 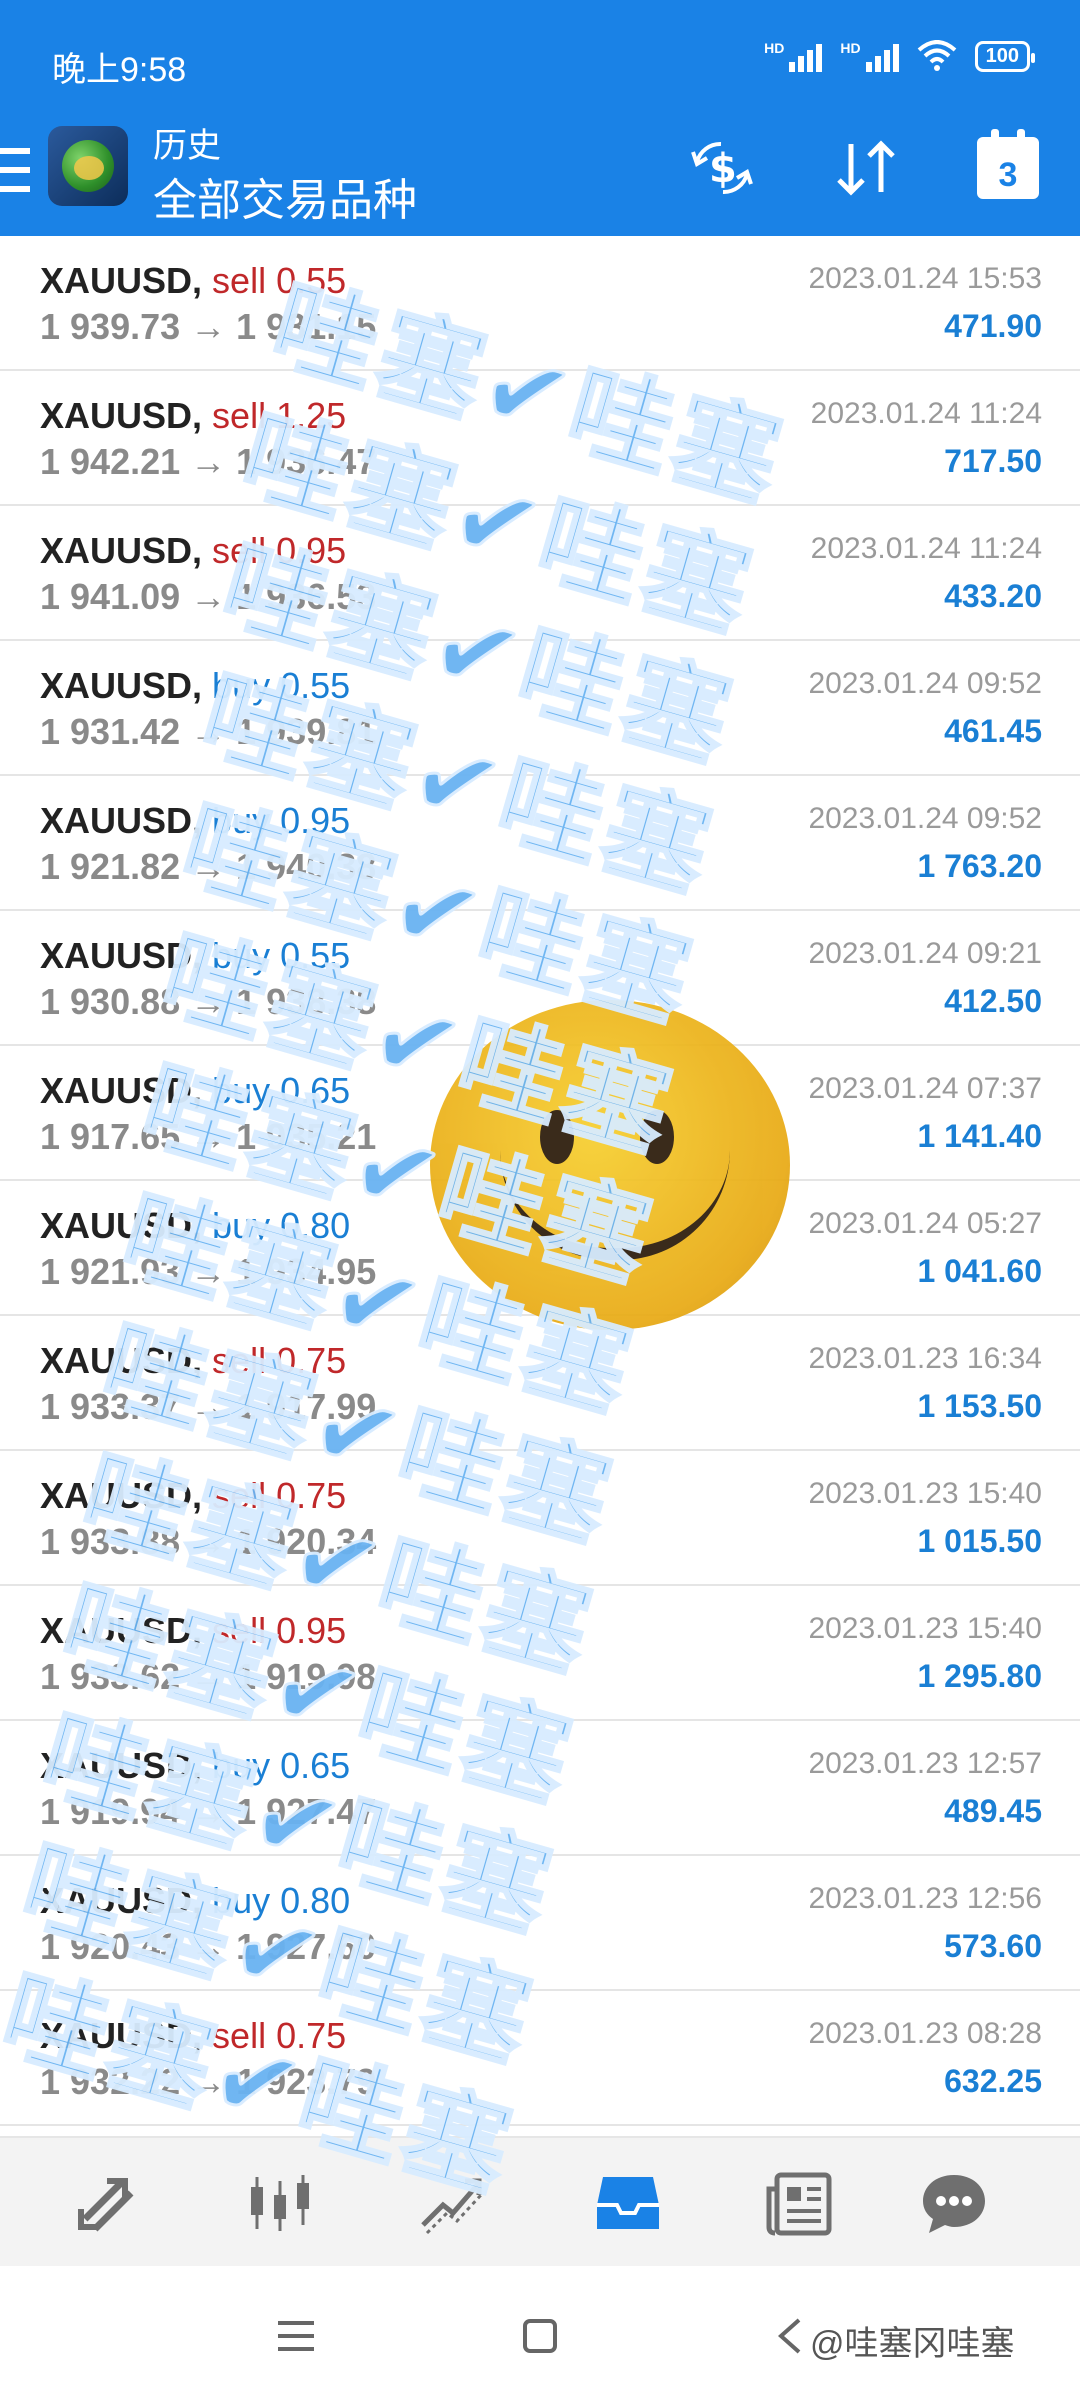 I want to click on page-subtitle: 历史, so click(x=187, y=146).